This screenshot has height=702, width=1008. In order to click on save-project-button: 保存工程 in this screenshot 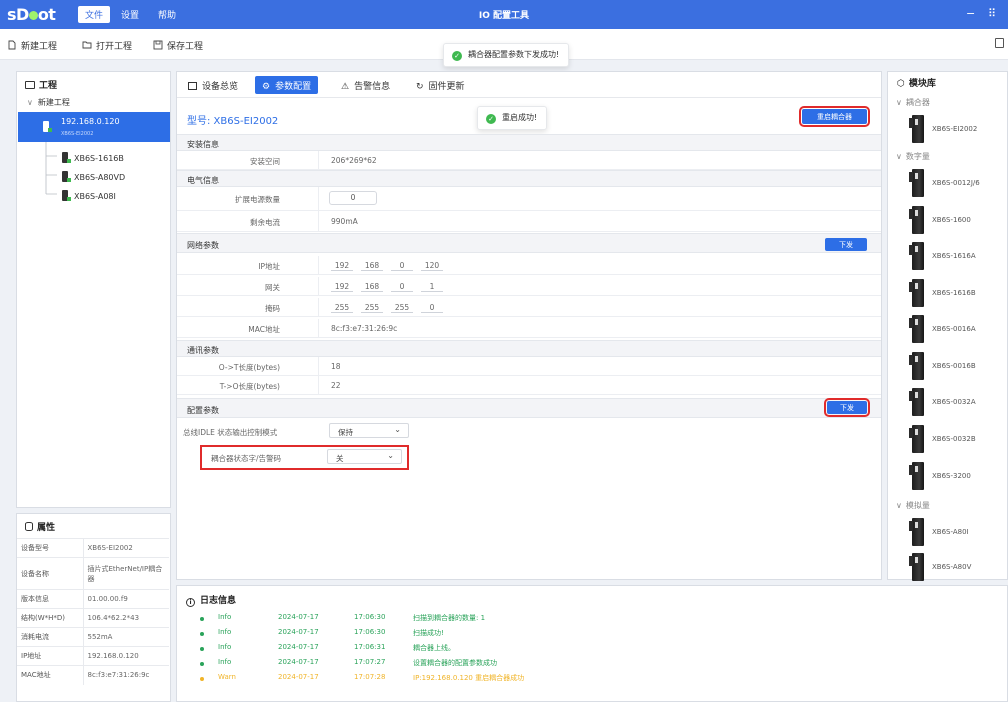, I will do `click(178, 45)`.